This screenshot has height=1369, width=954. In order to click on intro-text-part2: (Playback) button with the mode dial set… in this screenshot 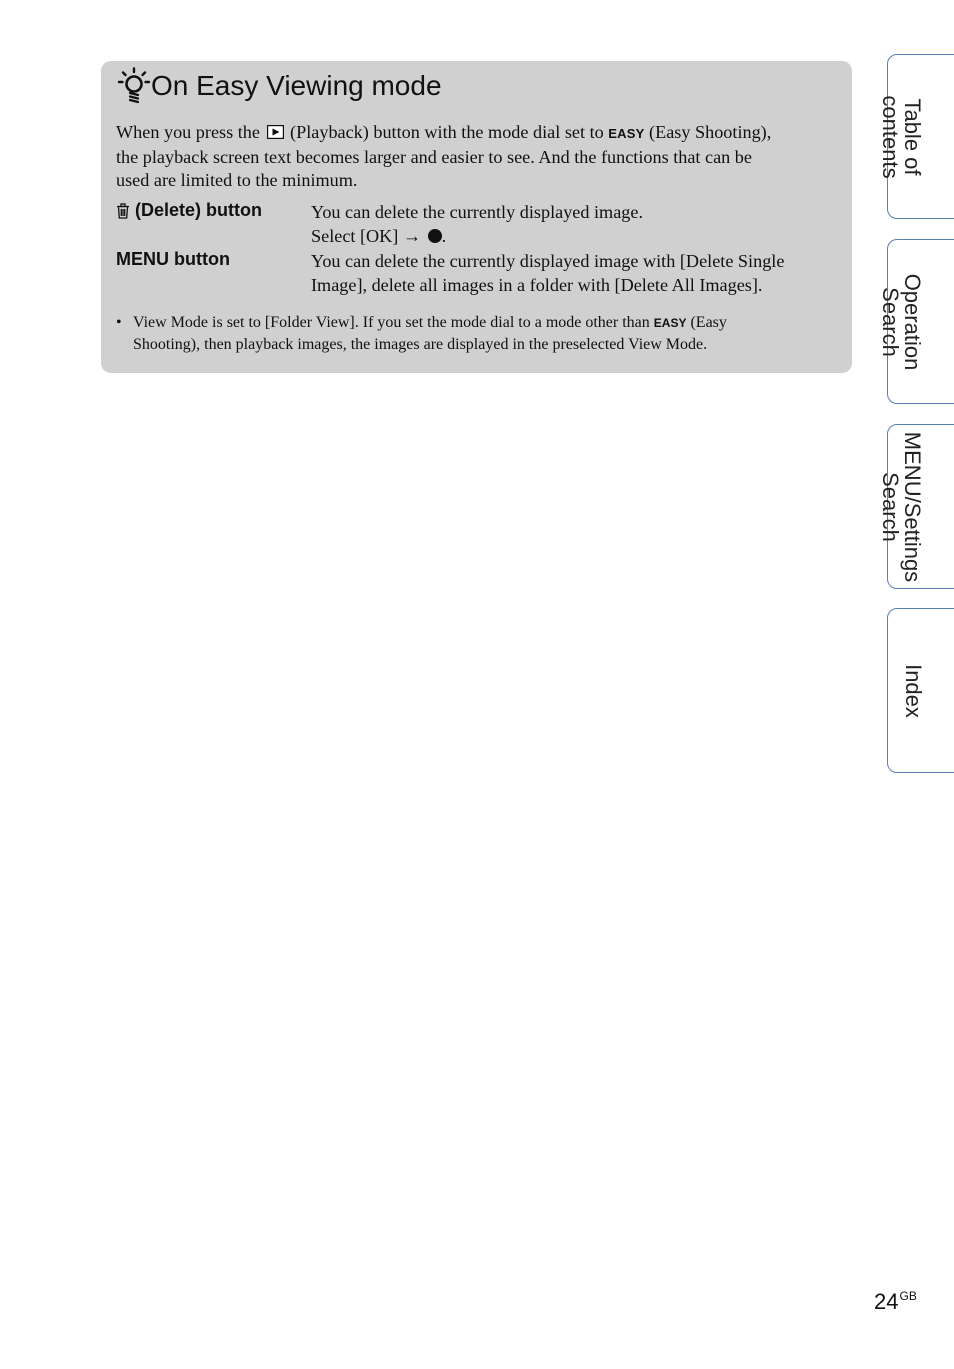, I will do `click(447, 132)`.